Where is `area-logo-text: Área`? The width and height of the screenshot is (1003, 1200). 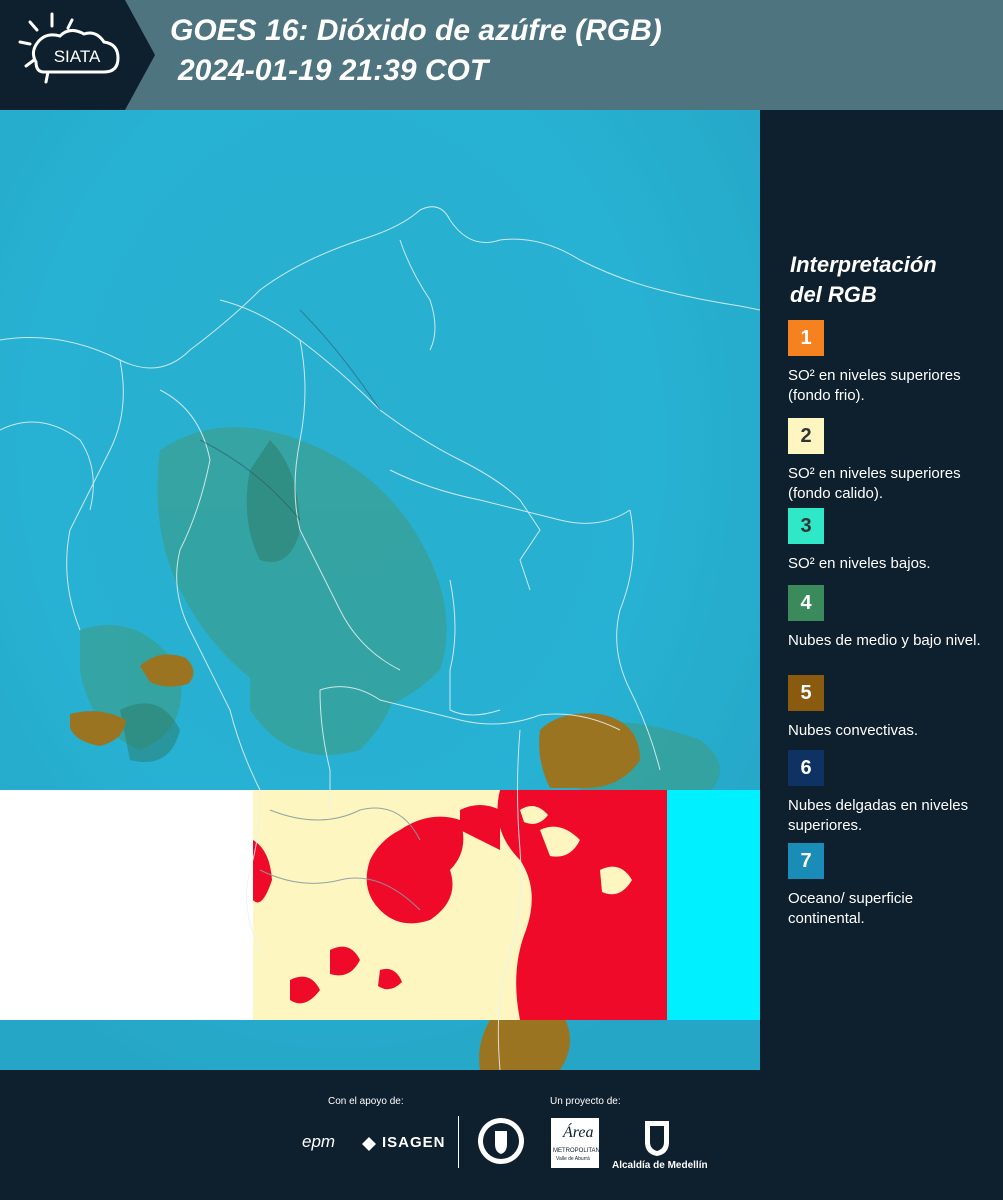
area-logo-text: Área is located at coordinates (578, 1132).